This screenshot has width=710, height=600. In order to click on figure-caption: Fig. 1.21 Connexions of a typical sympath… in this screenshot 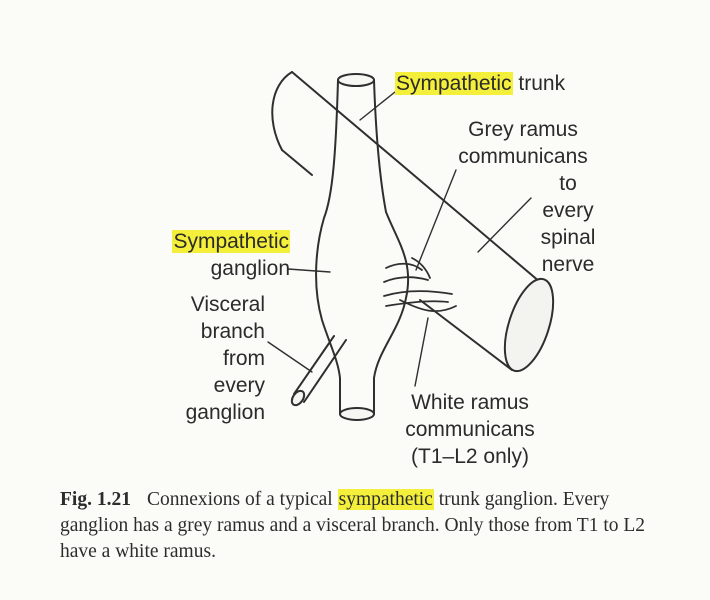, I will do `click(370, 526)`.